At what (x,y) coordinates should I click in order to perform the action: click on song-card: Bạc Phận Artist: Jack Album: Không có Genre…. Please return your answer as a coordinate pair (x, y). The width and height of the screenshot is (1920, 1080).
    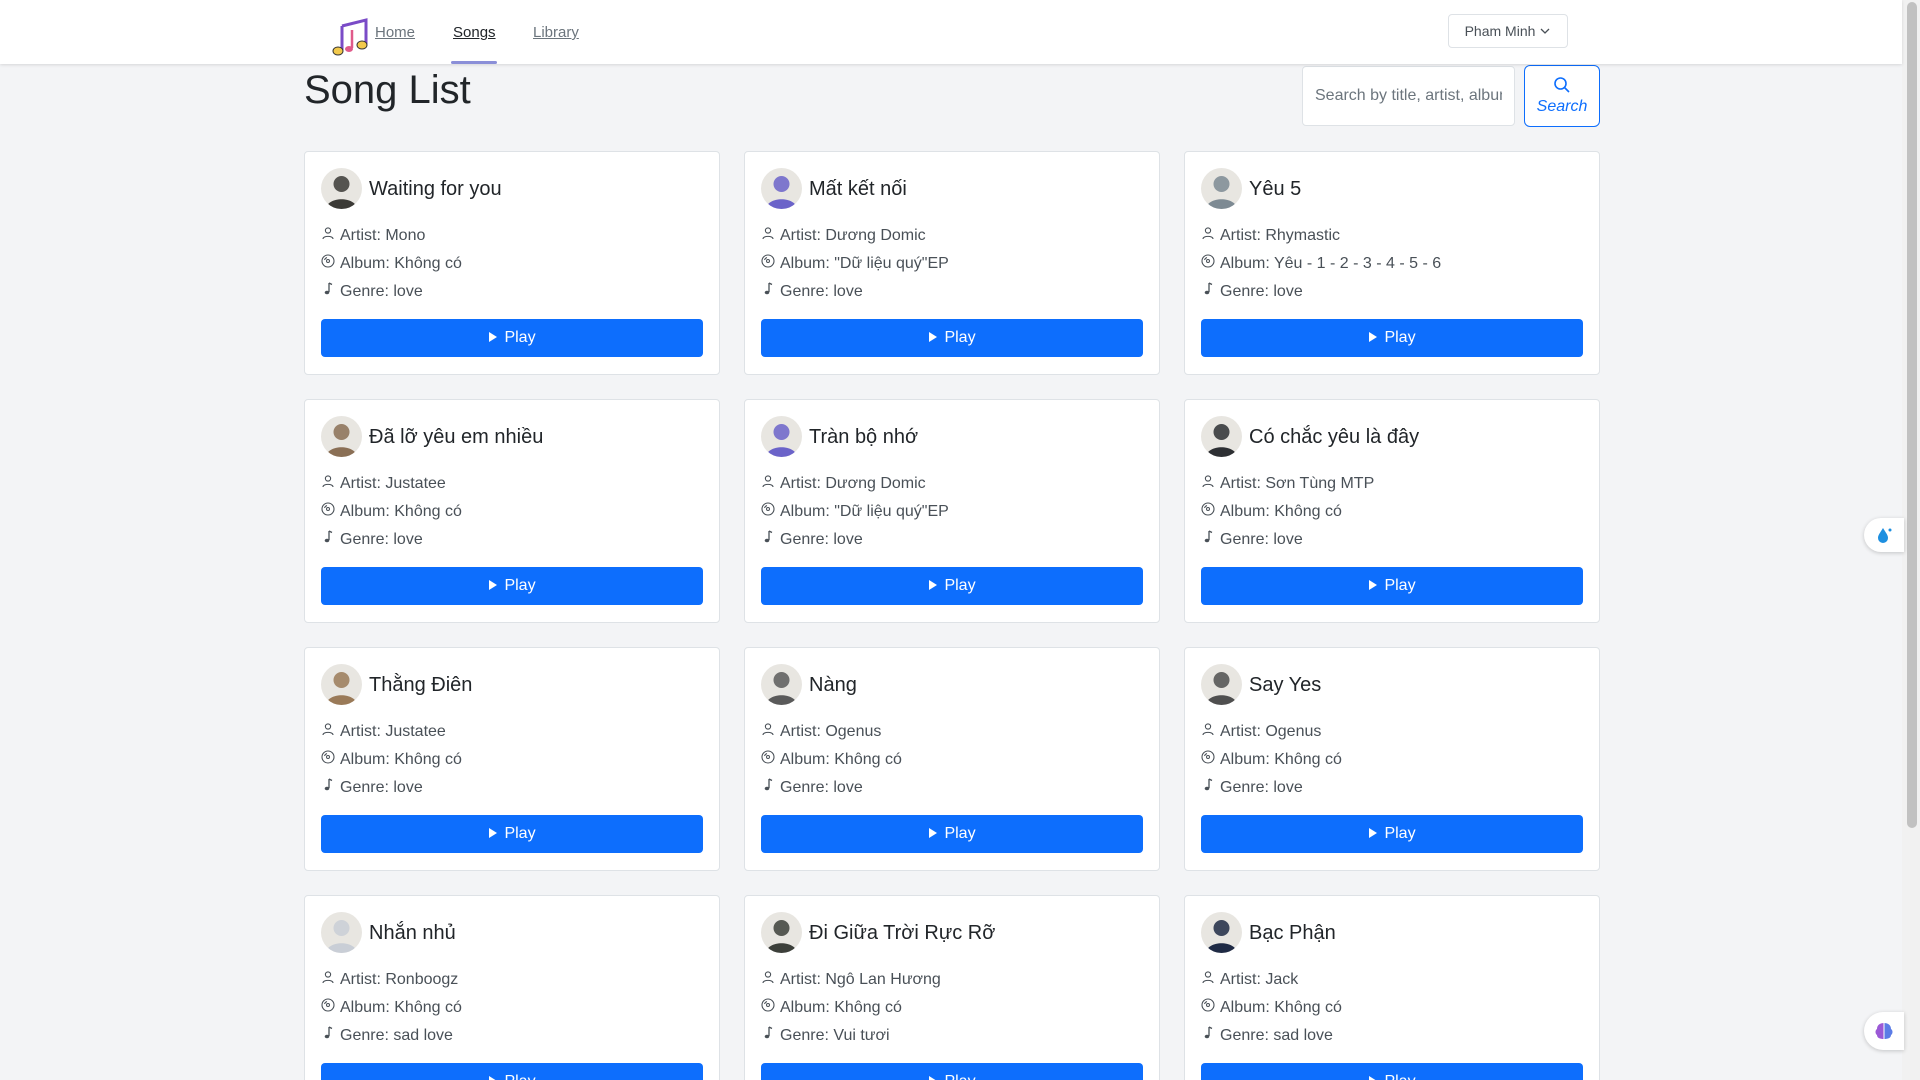
    Looking at the image, I should click on (1392, 987).